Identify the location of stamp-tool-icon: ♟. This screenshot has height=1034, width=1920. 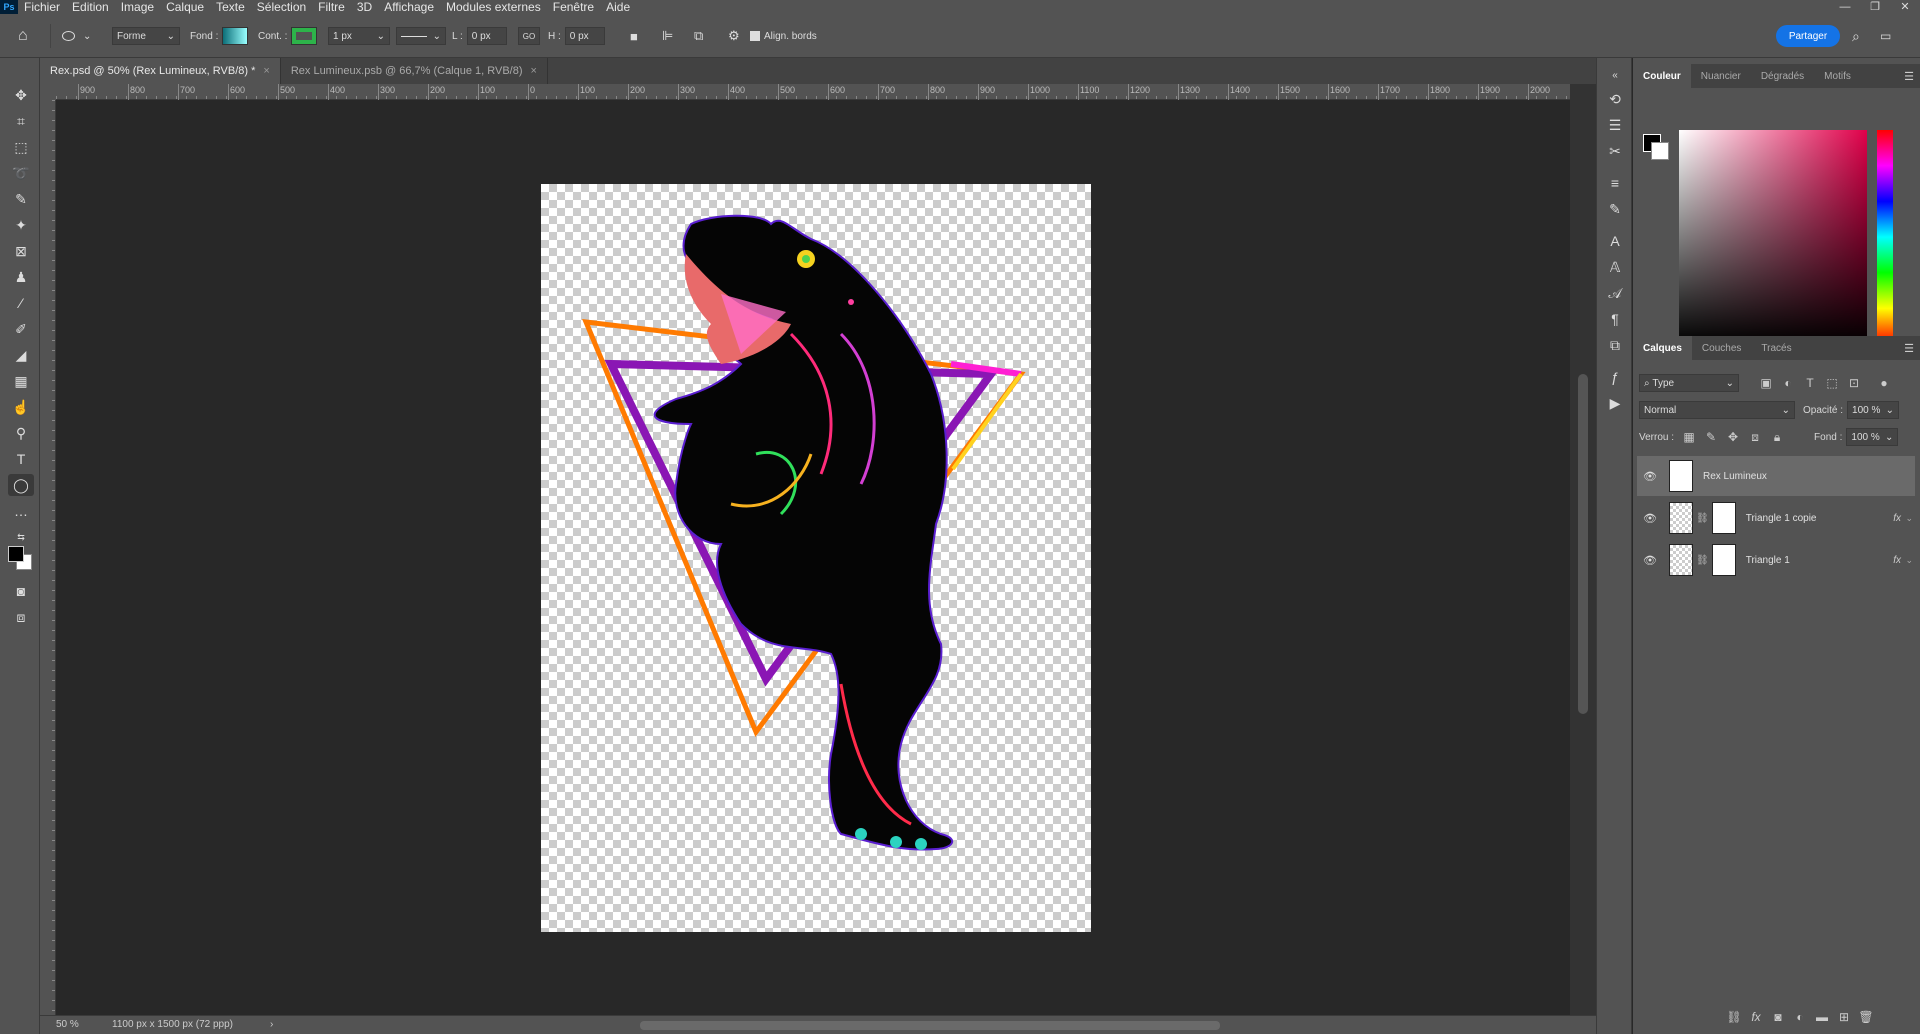
(21, 277).